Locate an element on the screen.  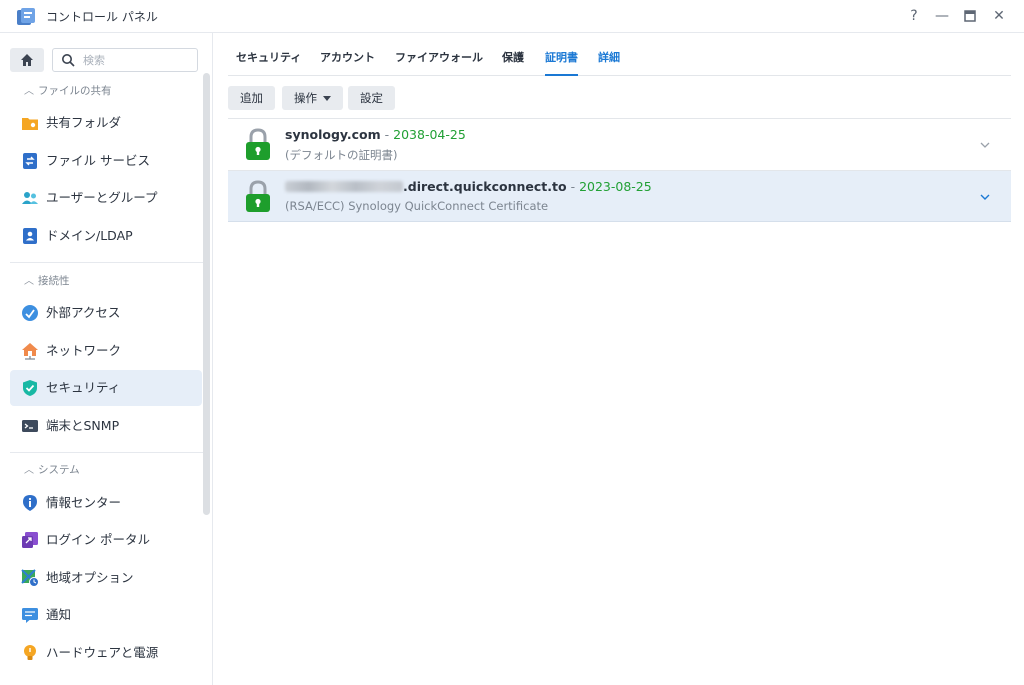
sidebar-item-label: ログイン ポータル is located at coordinates (98, 539).